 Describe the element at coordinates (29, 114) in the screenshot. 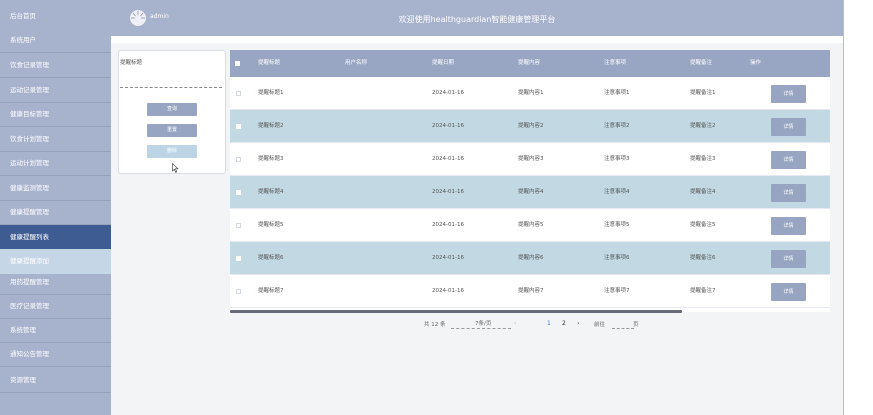

I see `sidebar-item-label: 健康目标管理` at that location.